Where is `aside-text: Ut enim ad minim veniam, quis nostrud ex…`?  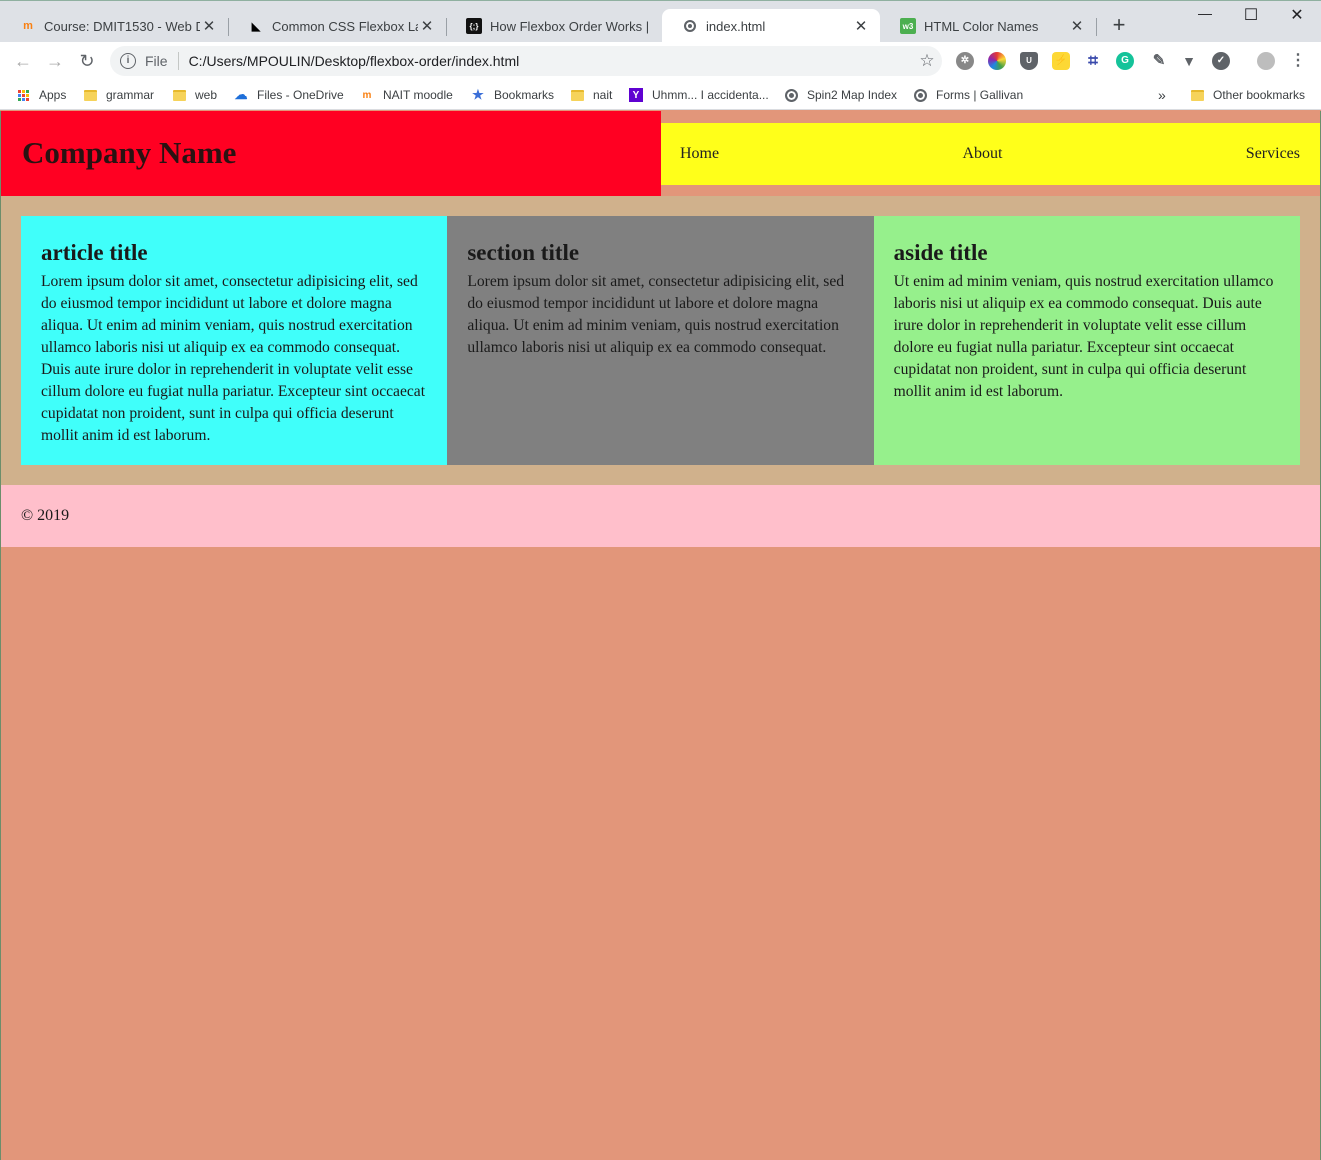 aside-text: Ut enim ad minim veniam, quis nostrud ex… is located at coordinates (1083, 336).